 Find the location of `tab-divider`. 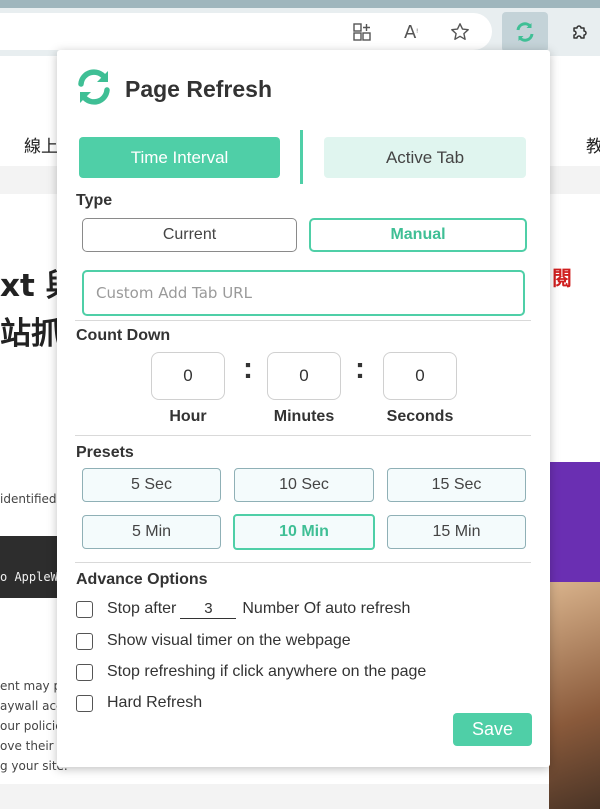

tab-divider is located at coordinates (301, 157).